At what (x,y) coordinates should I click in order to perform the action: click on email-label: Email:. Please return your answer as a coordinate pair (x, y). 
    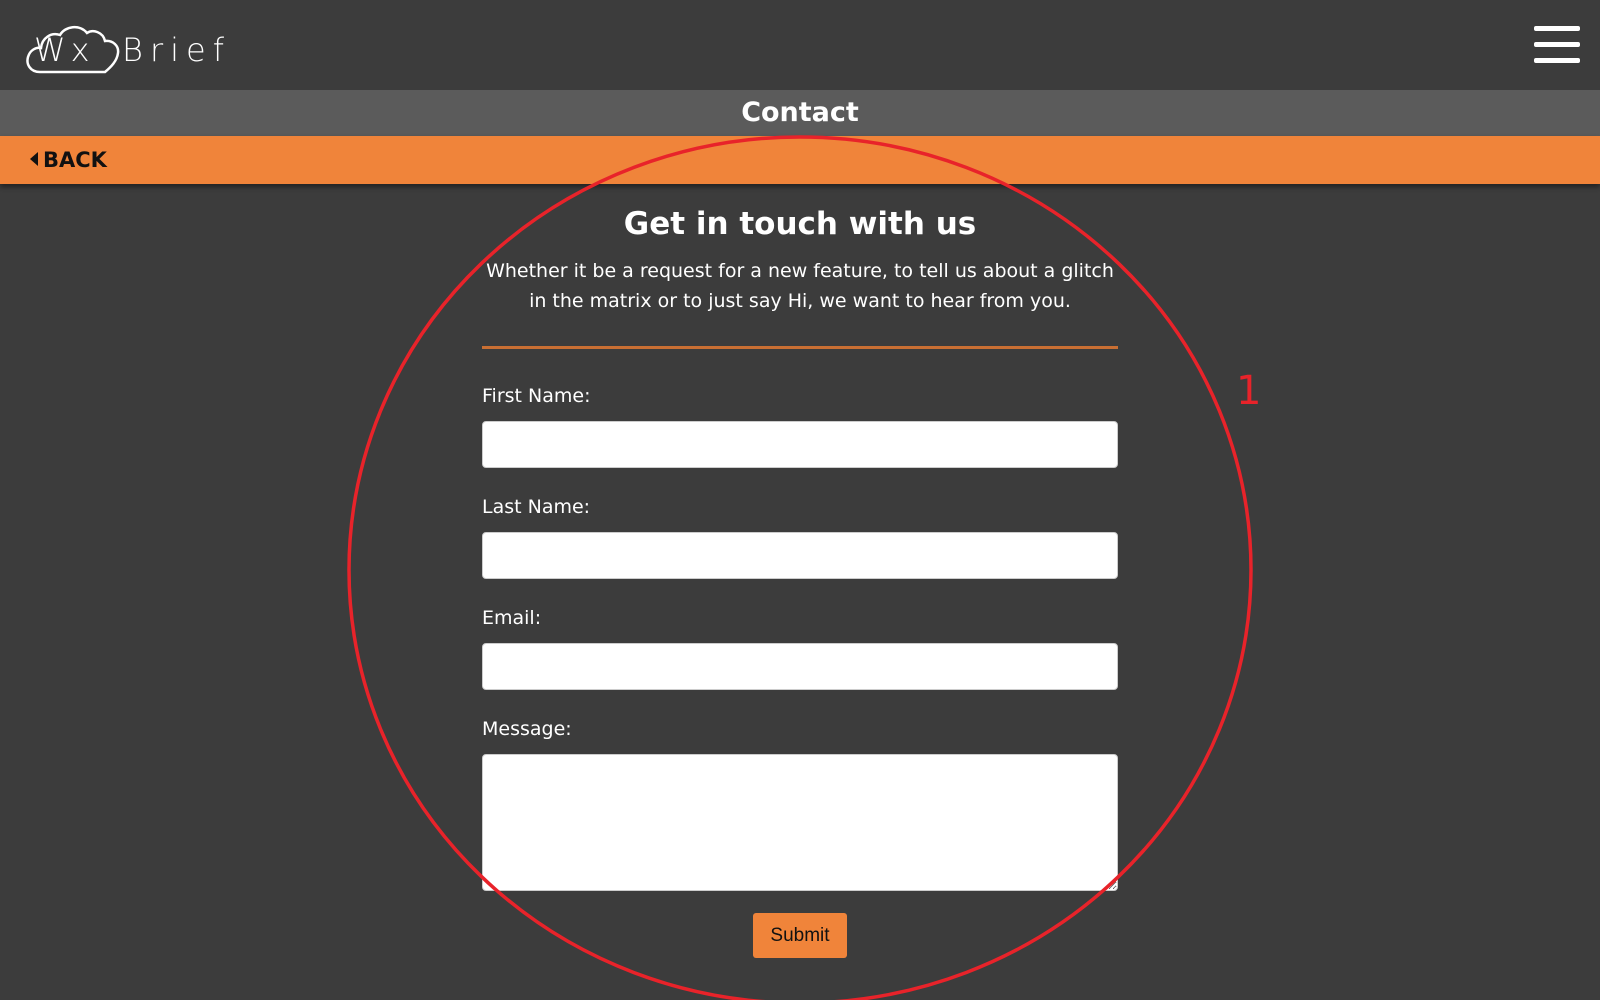
    Looking at the image, I should click on (512, 618).